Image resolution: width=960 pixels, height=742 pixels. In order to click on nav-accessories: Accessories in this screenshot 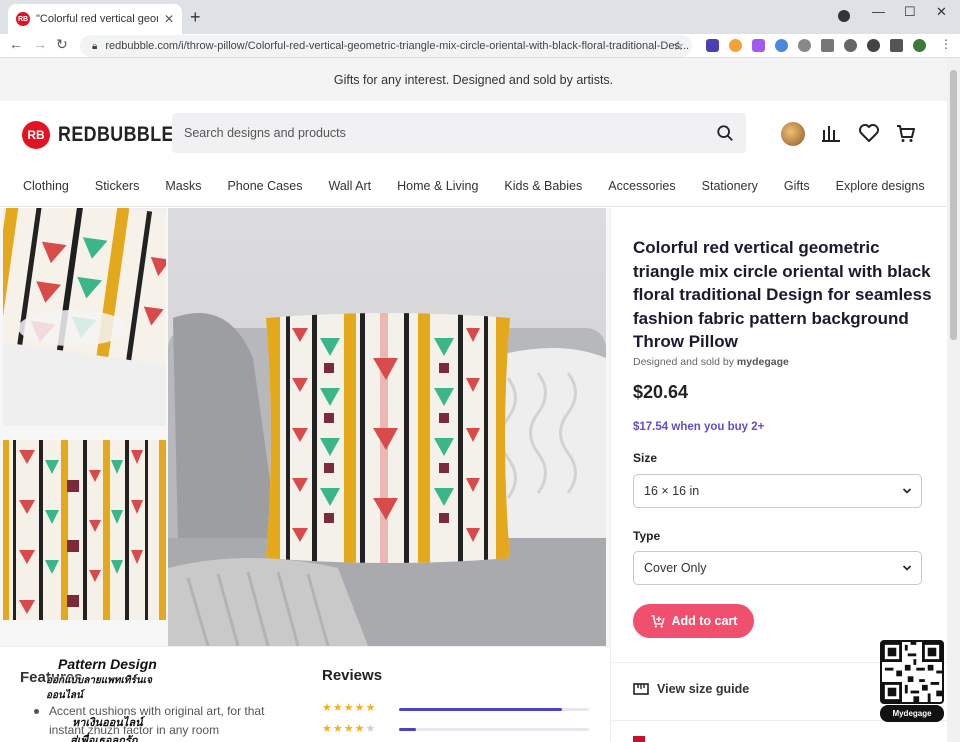, I will do `click(641, 186)`.